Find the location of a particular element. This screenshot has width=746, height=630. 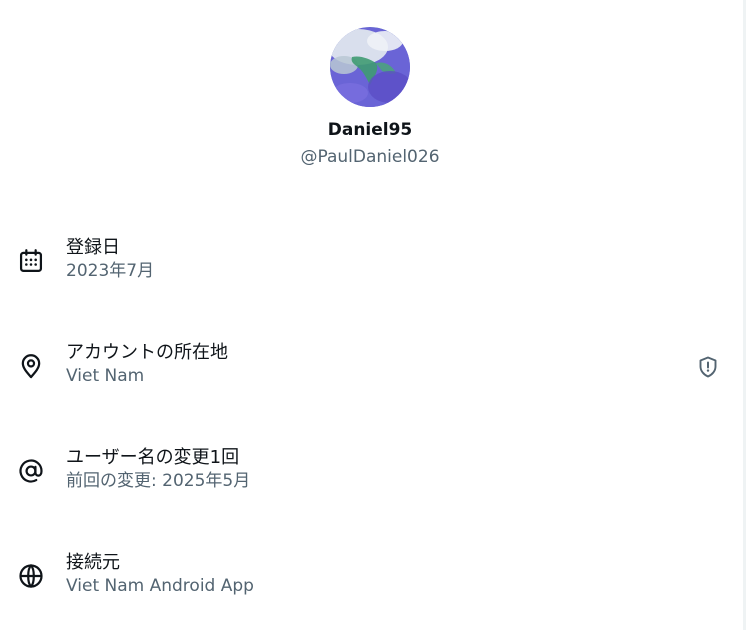

info-row-location: アカウントの所在地 Viet Nam is located at coordinates (370, 371).